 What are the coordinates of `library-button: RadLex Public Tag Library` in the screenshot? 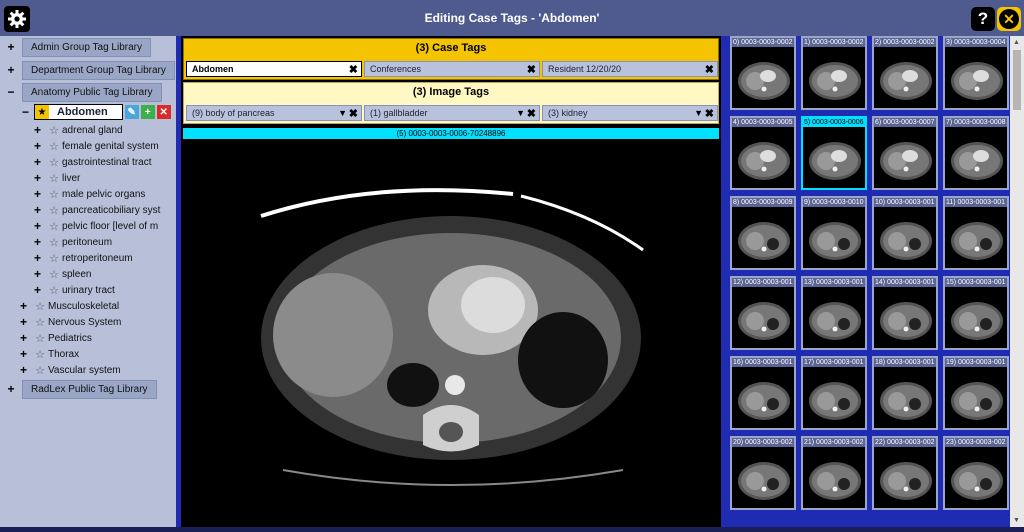 It's located at (89, 389).